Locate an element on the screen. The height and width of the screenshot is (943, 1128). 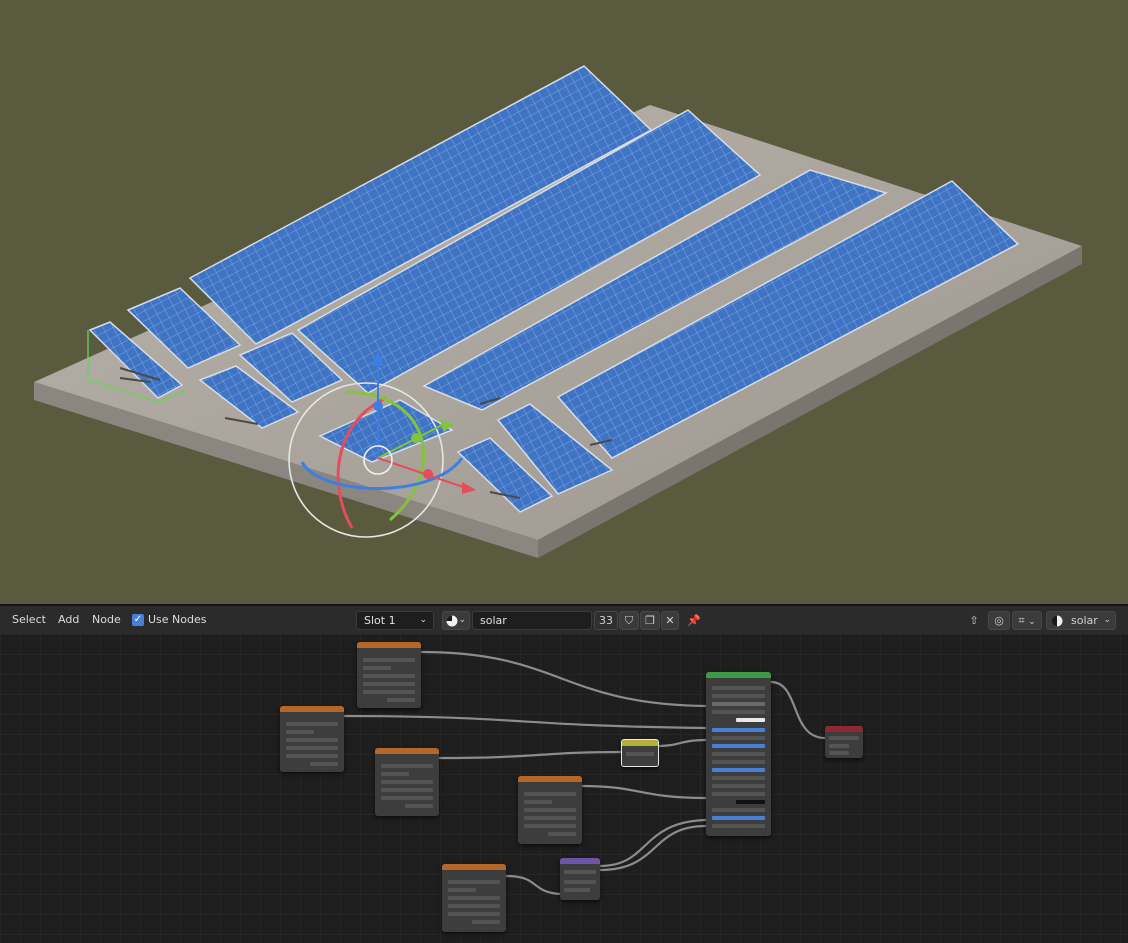
world-dropdown: solar ⌄ is located at coordinates (1081, 620).